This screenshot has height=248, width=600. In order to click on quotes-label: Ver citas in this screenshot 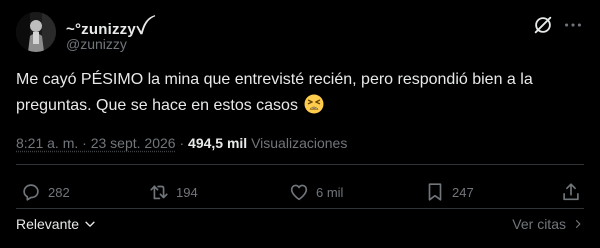, I will do `click(539, 224)`.